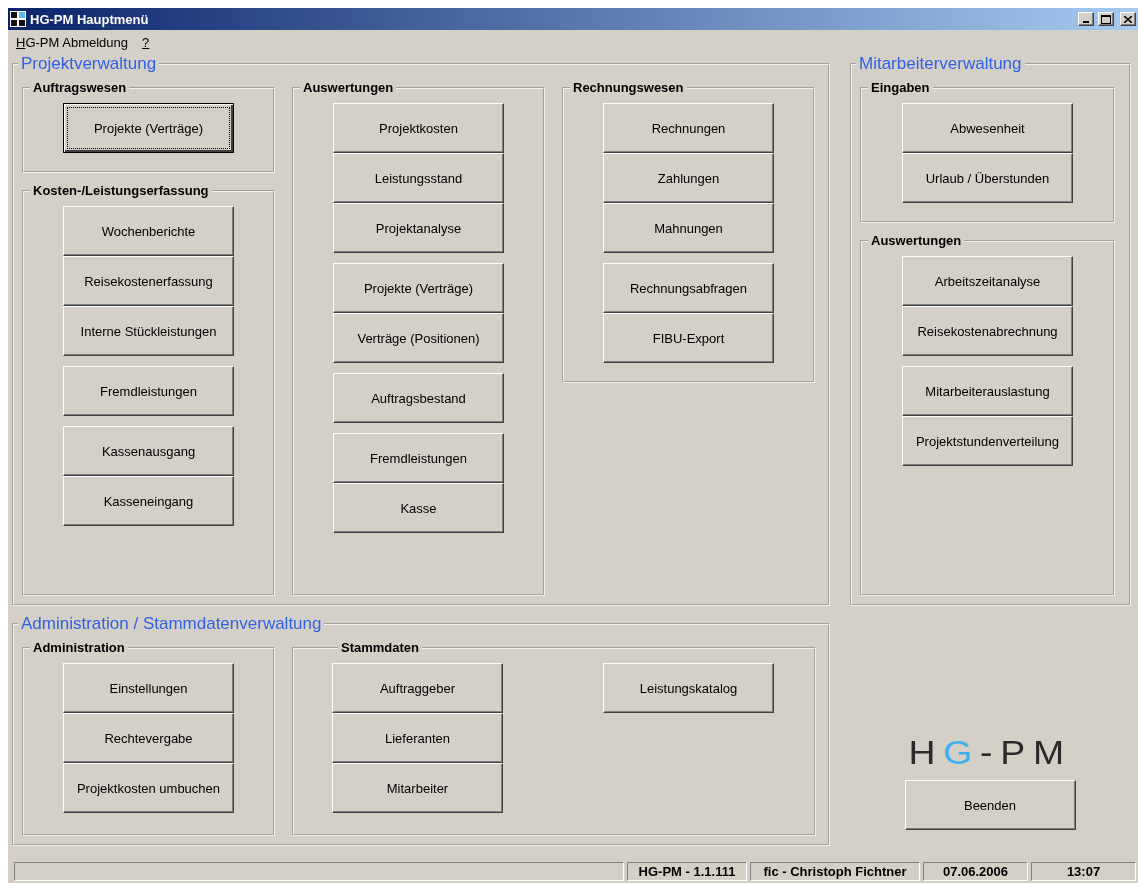  I want to click on menu-button: Projektstundenverteilung, so click(987, 441).